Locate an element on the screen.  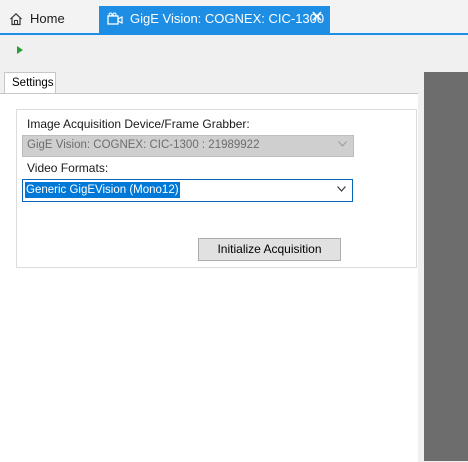
video-format-value: Generic GigEVision (Mono12) is located at coordinates (102, 190).